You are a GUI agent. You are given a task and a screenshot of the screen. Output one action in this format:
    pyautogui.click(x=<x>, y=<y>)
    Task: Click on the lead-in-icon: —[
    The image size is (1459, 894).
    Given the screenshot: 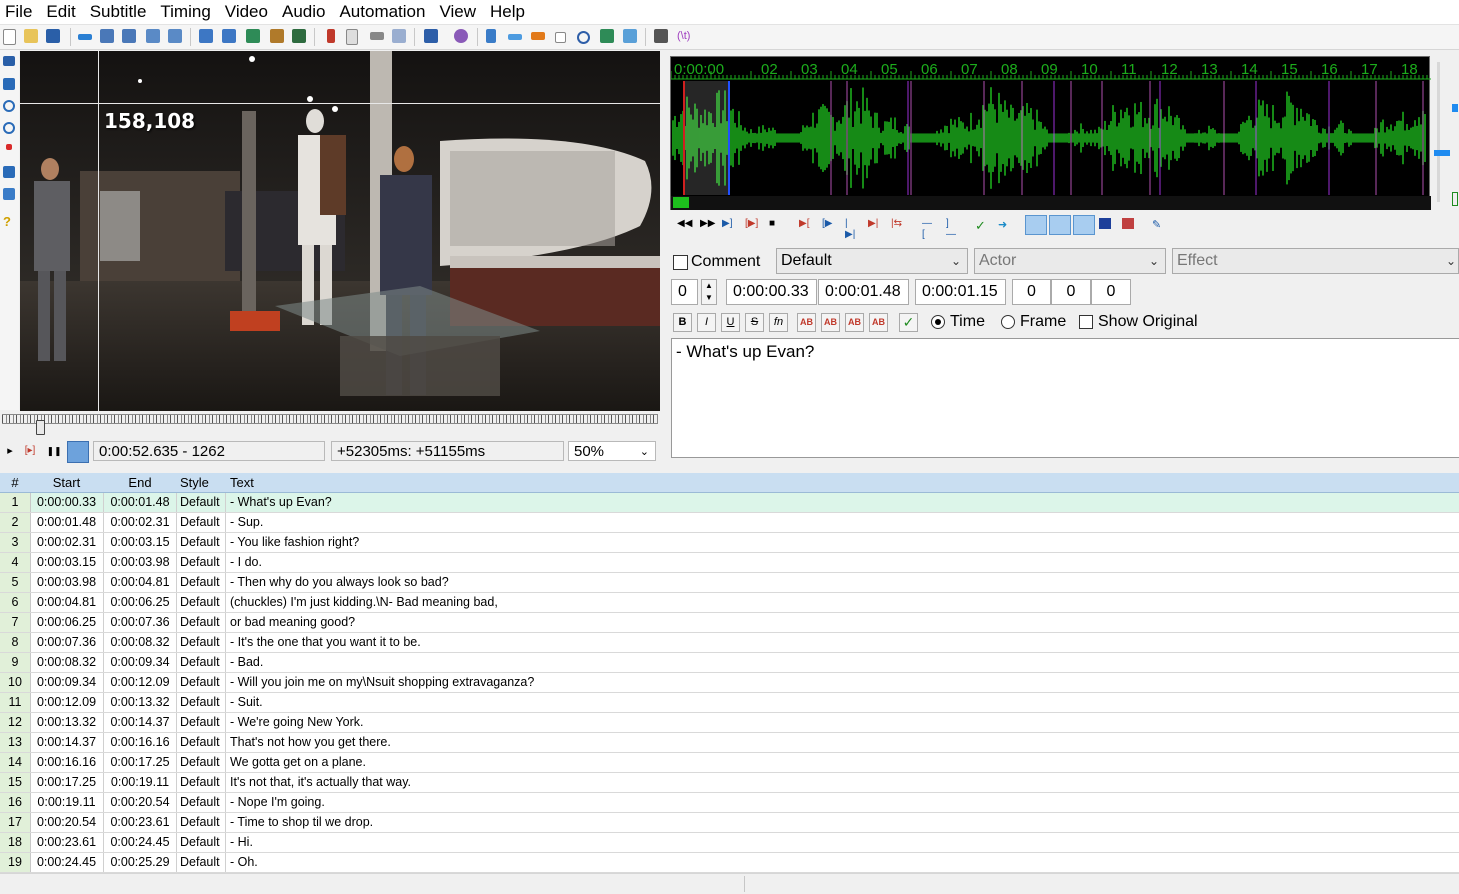 What is the action you would take?
    pyautogui.click(x=928, y=229)
    